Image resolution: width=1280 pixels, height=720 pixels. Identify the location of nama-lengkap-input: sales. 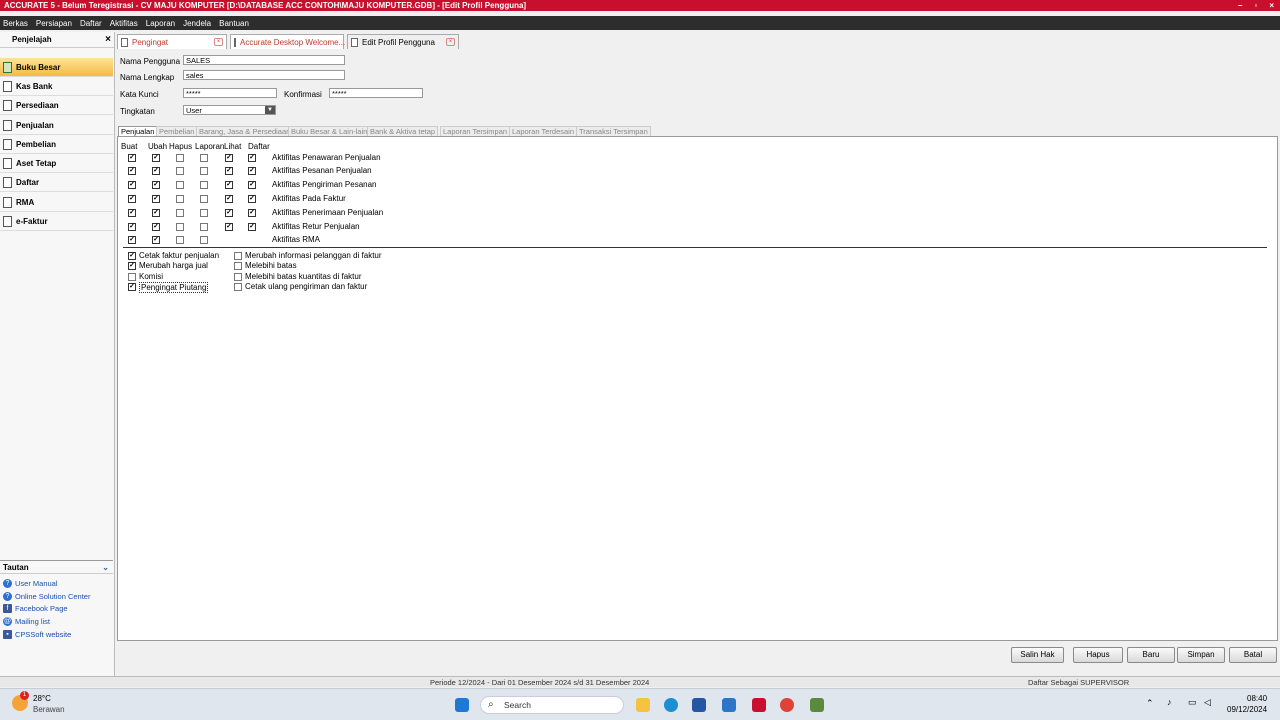
(264, 75).